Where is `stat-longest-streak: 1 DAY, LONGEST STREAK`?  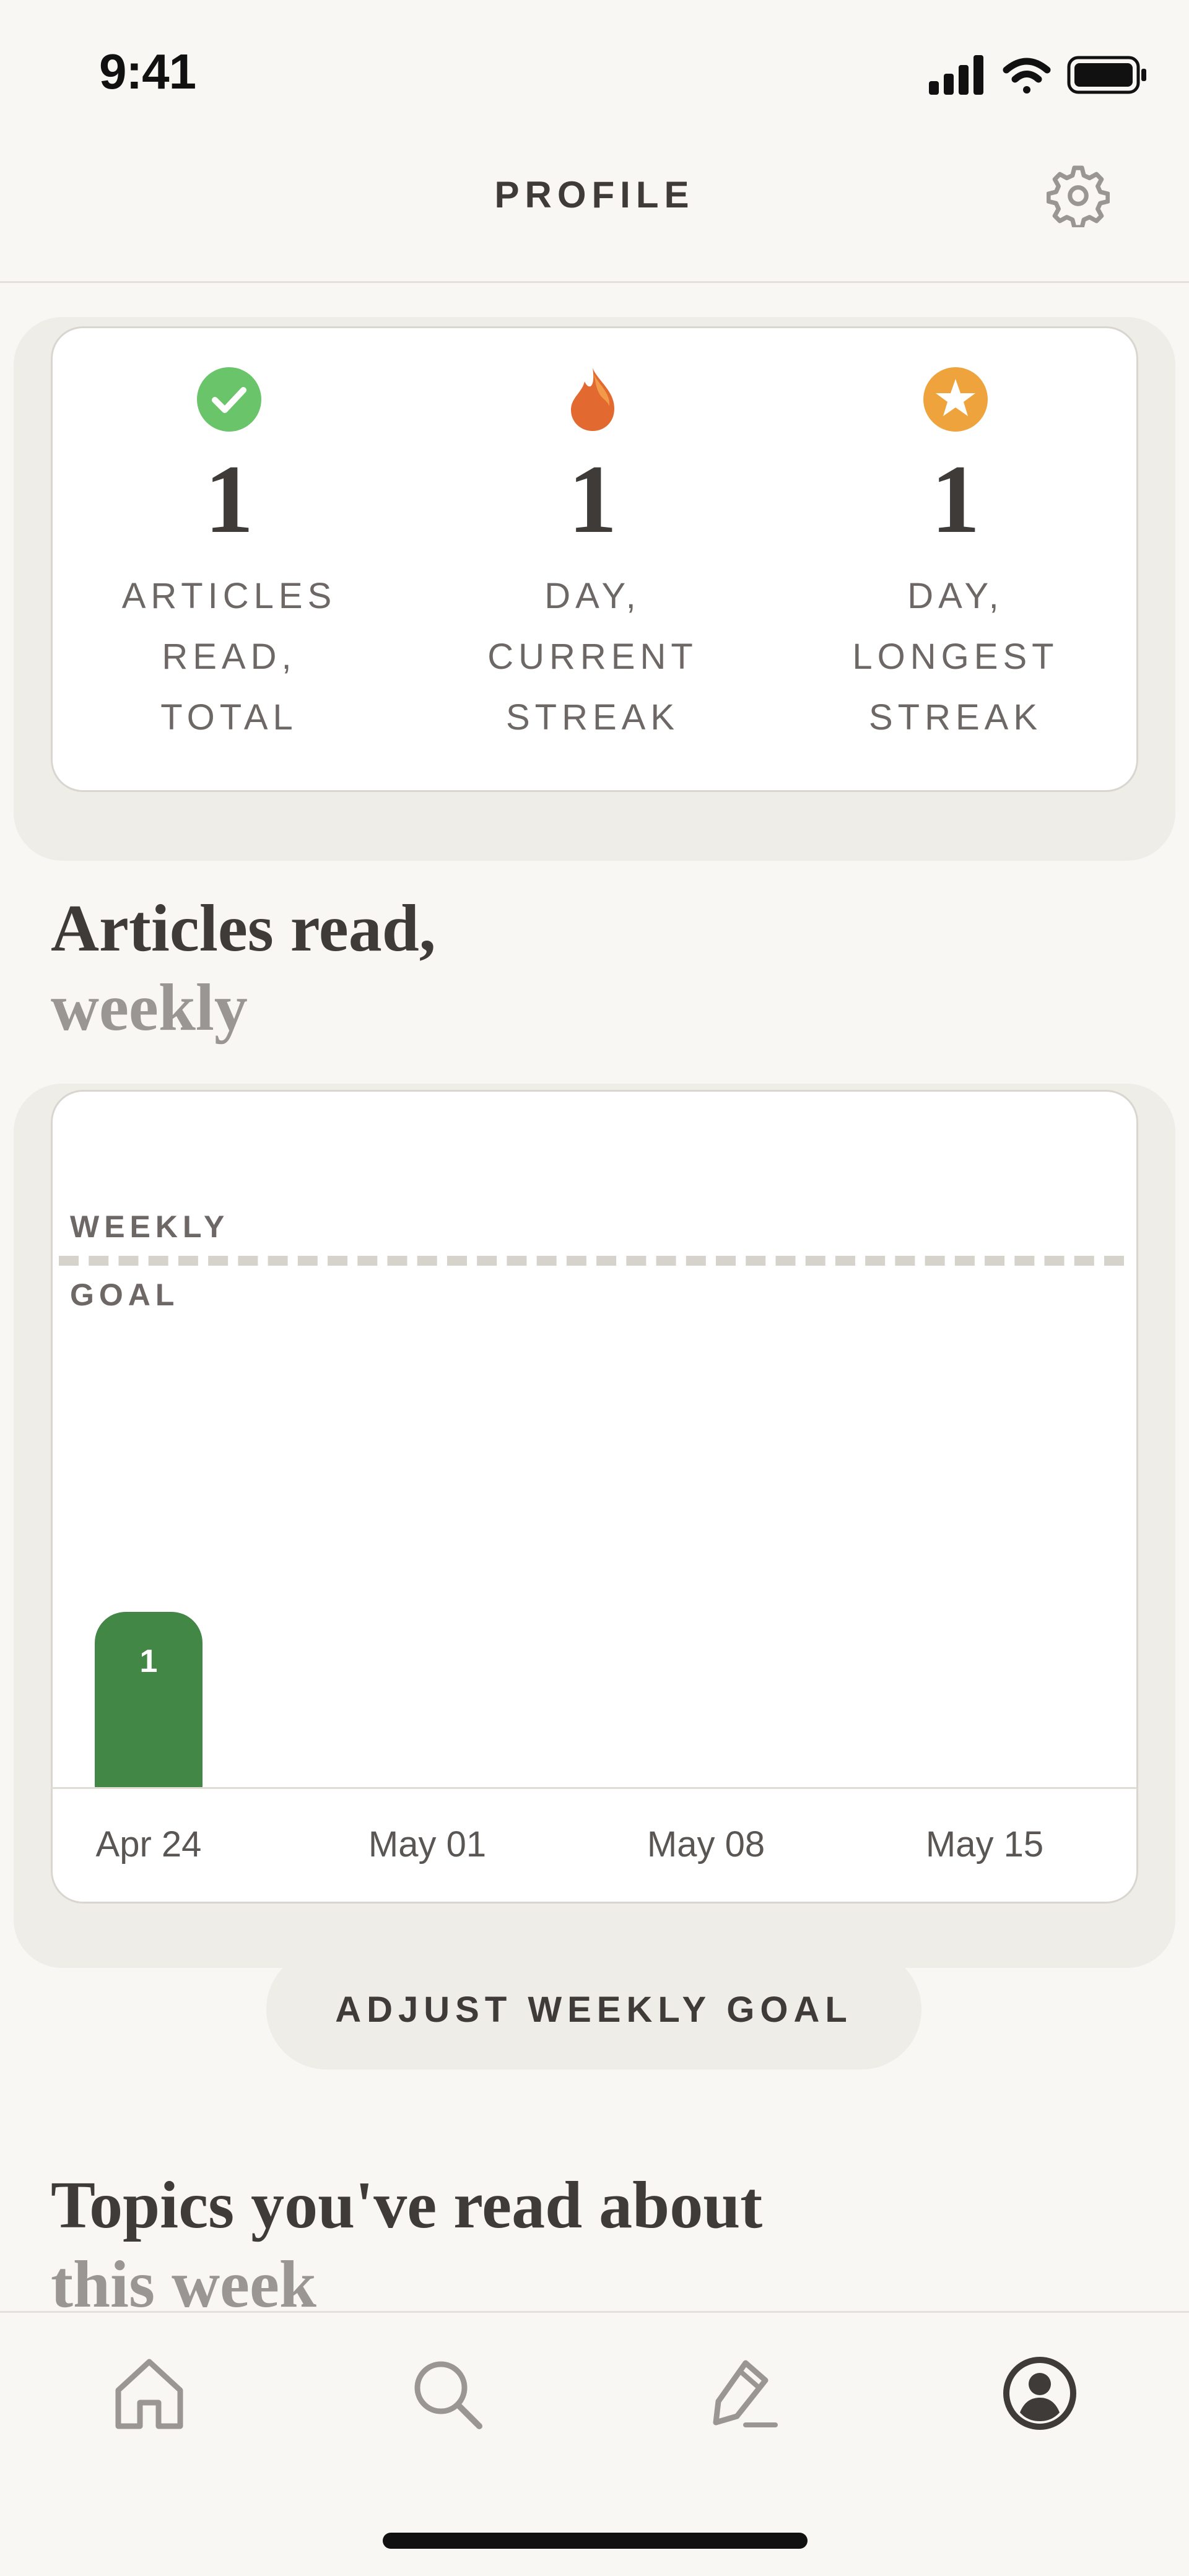 stat-longest-streak: 1 DAY, LONGEST STREAK is located at coordinates (956, 556).